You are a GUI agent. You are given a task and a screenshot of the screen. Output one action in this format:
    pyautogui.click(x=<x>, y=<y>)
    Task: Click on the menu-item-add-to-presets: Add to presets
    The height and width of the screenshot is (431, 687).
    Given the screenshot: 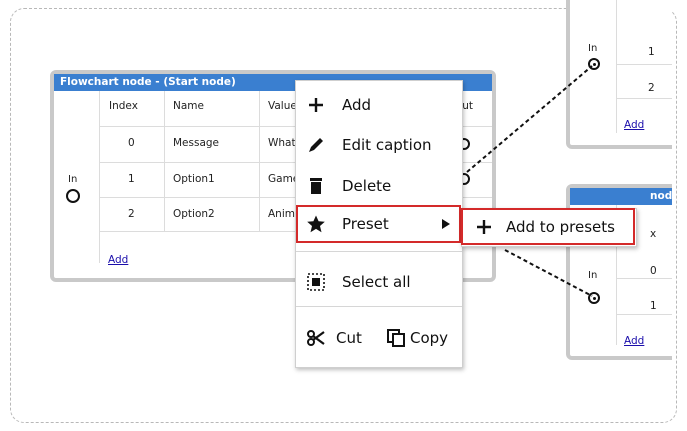 What is the action you would take?
    pyautogui.click(x=549, y=227)
    